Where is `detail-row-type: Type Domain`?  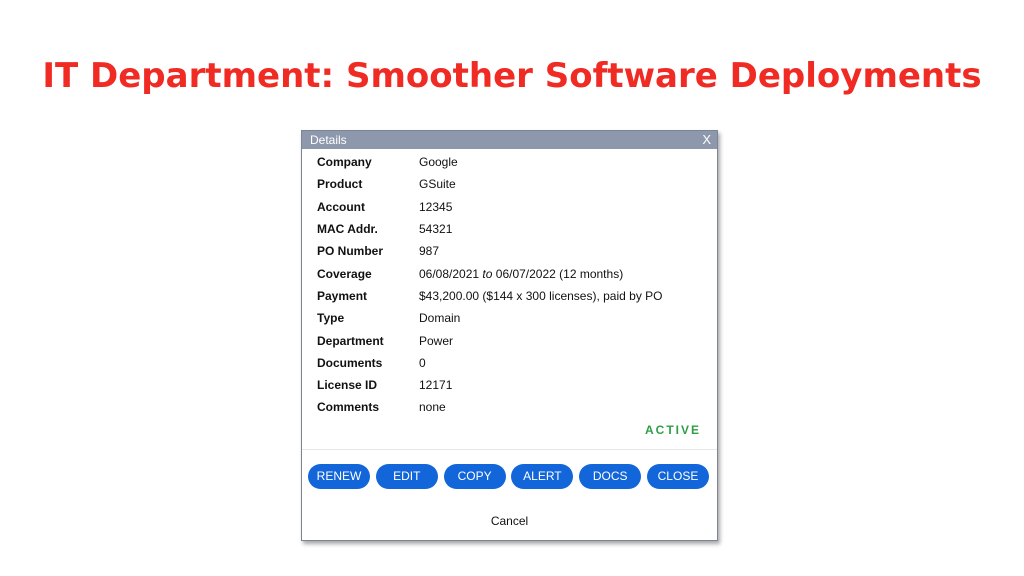 detail-row-type: Type Domain is located at coordinates (509, 318).